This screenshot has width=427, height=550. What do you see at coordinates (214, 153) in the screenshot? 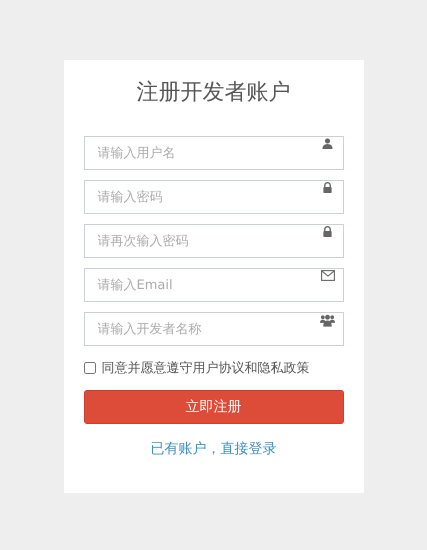
I see `input-field: 请输入用户名` at bounding box center [214, 153].